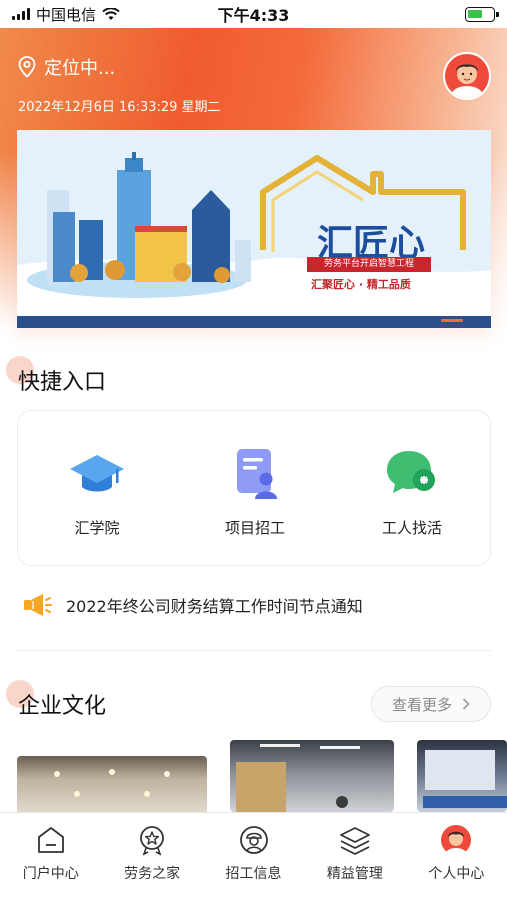 This screenshot has width=507, height=900. What do you see at coordinates (152, 874) in the screenshot?
I see `tab-label: 劳务之家` at bounding box center [152, 874].